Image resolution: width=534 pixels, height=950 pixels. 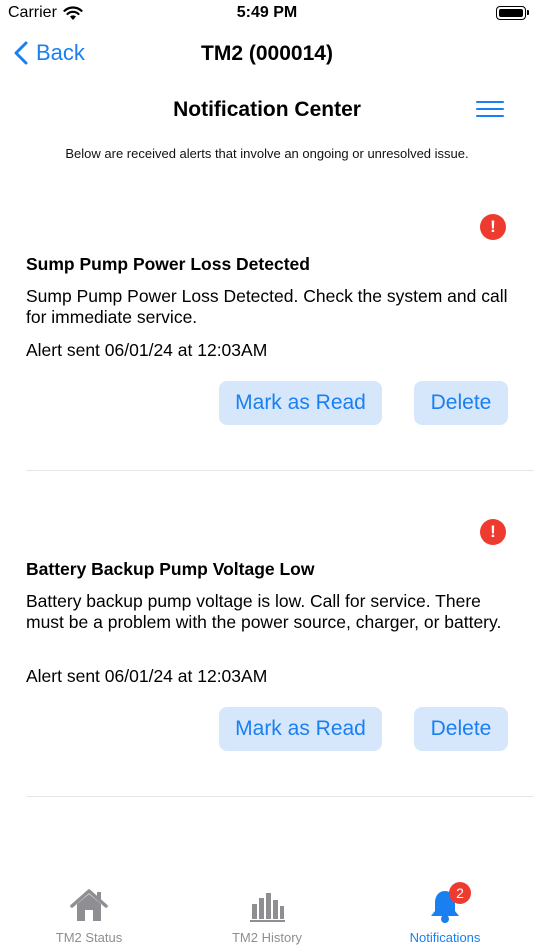 I want to click on tab-label: Notifications, so click(x=445, y=937).